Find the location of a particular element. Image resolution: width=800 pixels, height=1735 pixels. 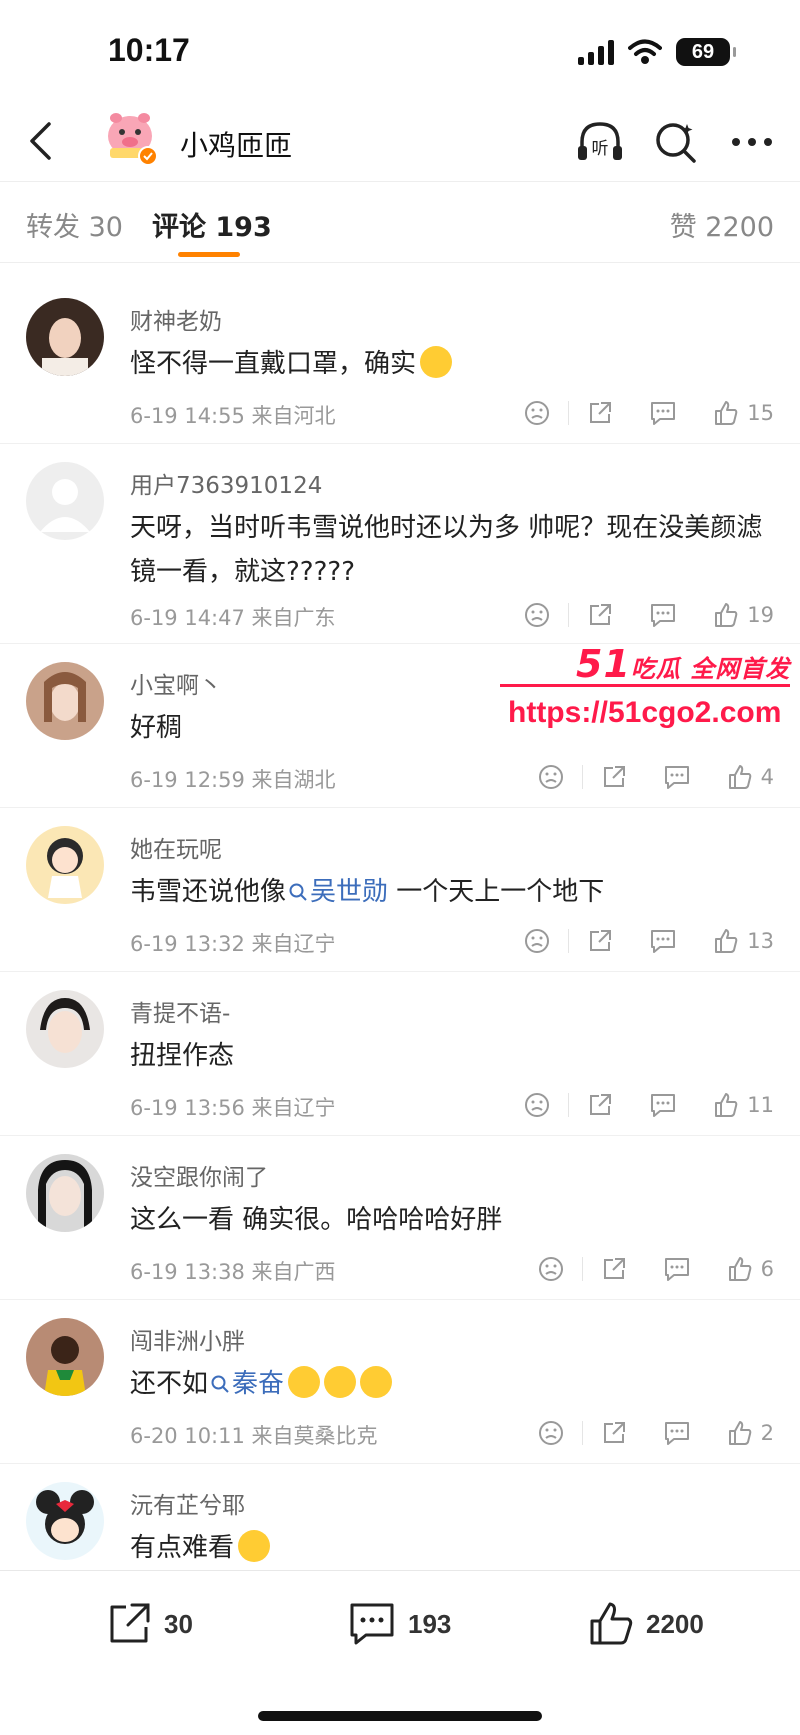

tab-reposts: 转发 30 is located at coordinates (74, 224).